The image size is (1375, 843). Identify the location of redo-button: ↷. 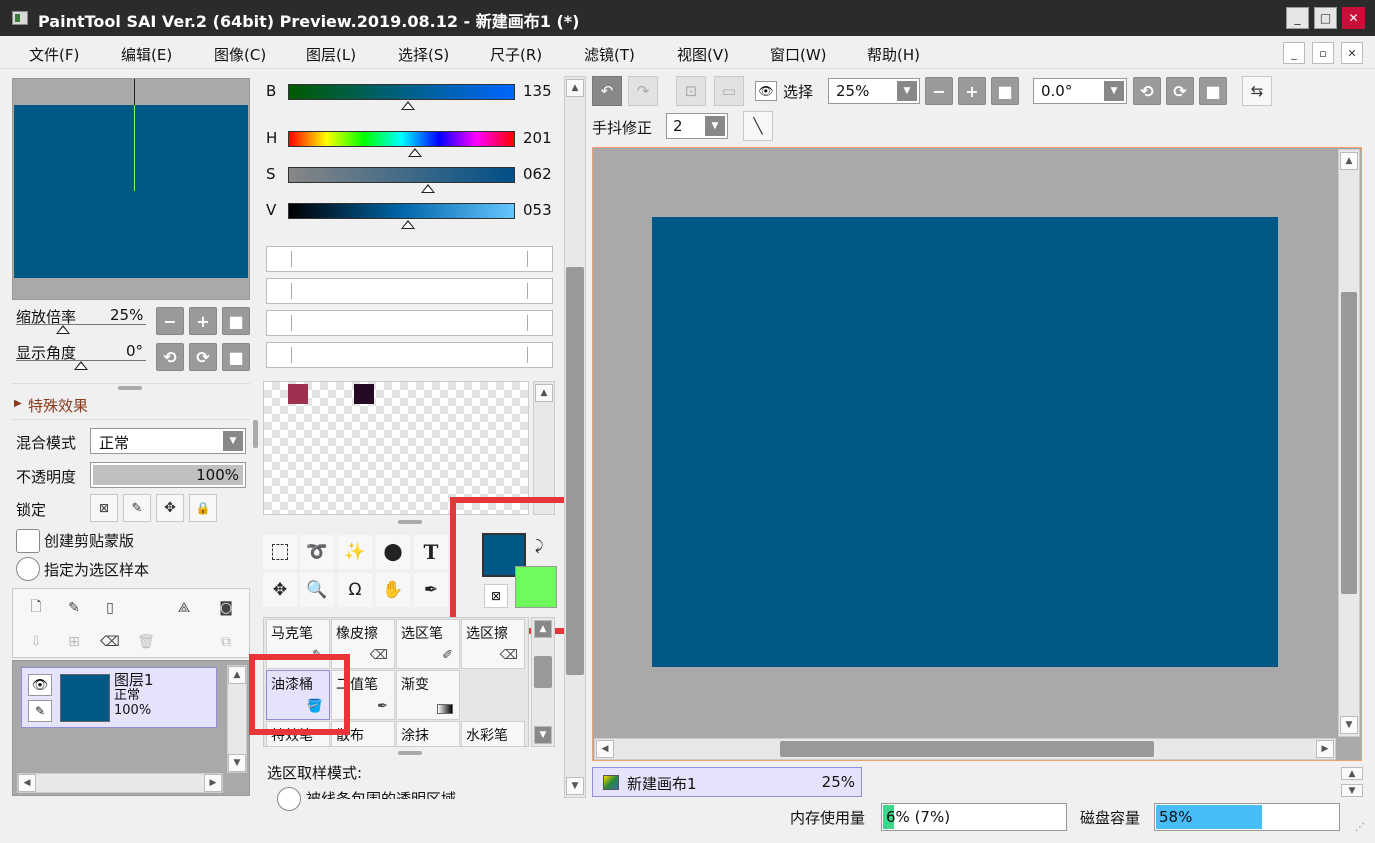
(643, 91).